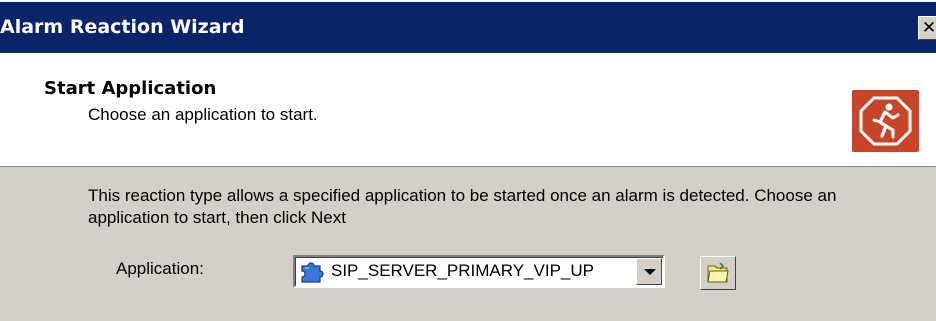  What do you see at coordinates (160, 268) in the screenshot?
I see `application-label: Application:` at bounding box center [160, 268].